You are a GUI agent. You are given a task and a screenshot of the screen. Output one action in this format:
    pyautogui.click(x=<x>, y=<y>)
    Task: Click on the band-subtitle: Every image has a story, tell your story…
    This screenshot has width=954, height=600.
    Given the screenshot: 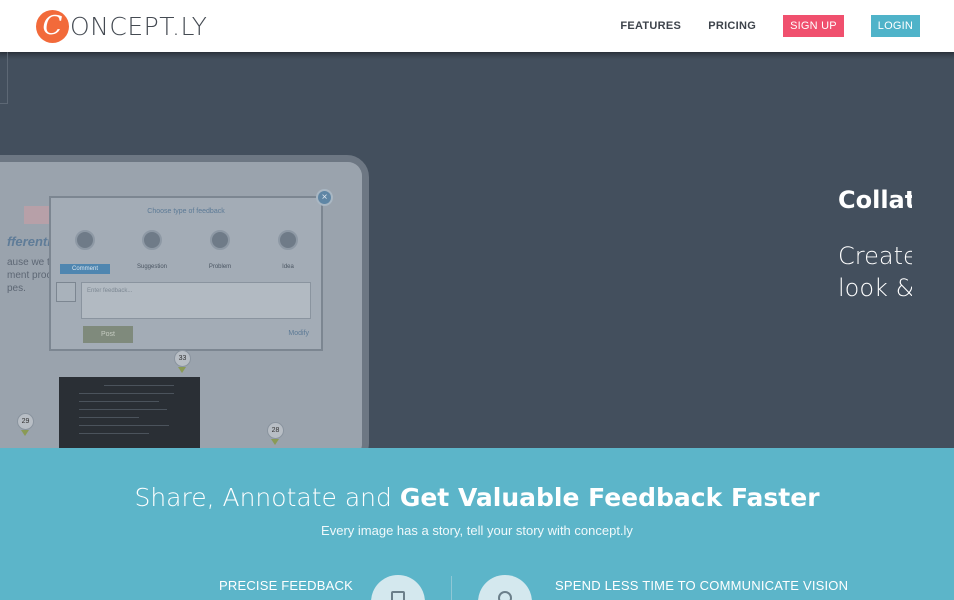 What is the action you would take?
    pyautogui.click(x=477, y=530)
    